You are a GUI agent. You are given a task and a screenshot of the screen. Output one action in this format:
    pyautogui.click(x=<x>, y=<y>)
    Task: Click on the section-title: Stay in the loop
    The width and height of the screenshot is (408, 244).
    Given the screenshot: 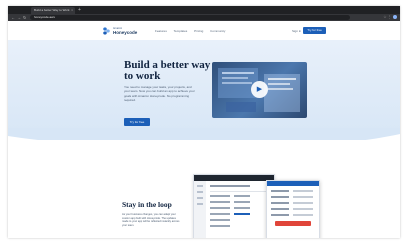 What is the action you would take?
    pyautogui.click(x=147, y=204)
    